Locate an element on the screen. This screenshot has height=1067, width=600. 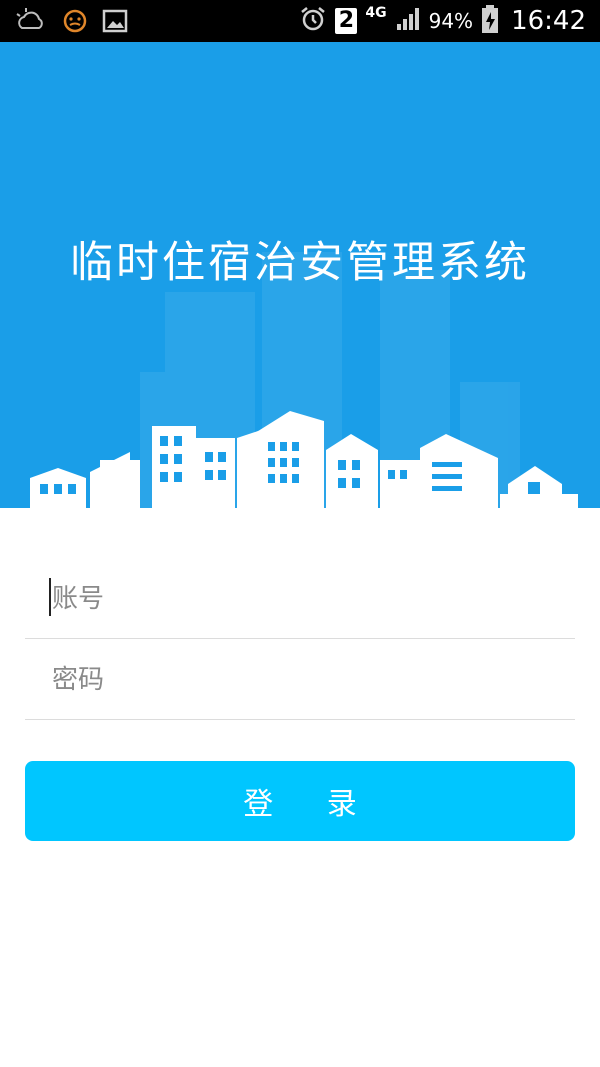
alarm-clock-icon is located at coordinates (313, 21).